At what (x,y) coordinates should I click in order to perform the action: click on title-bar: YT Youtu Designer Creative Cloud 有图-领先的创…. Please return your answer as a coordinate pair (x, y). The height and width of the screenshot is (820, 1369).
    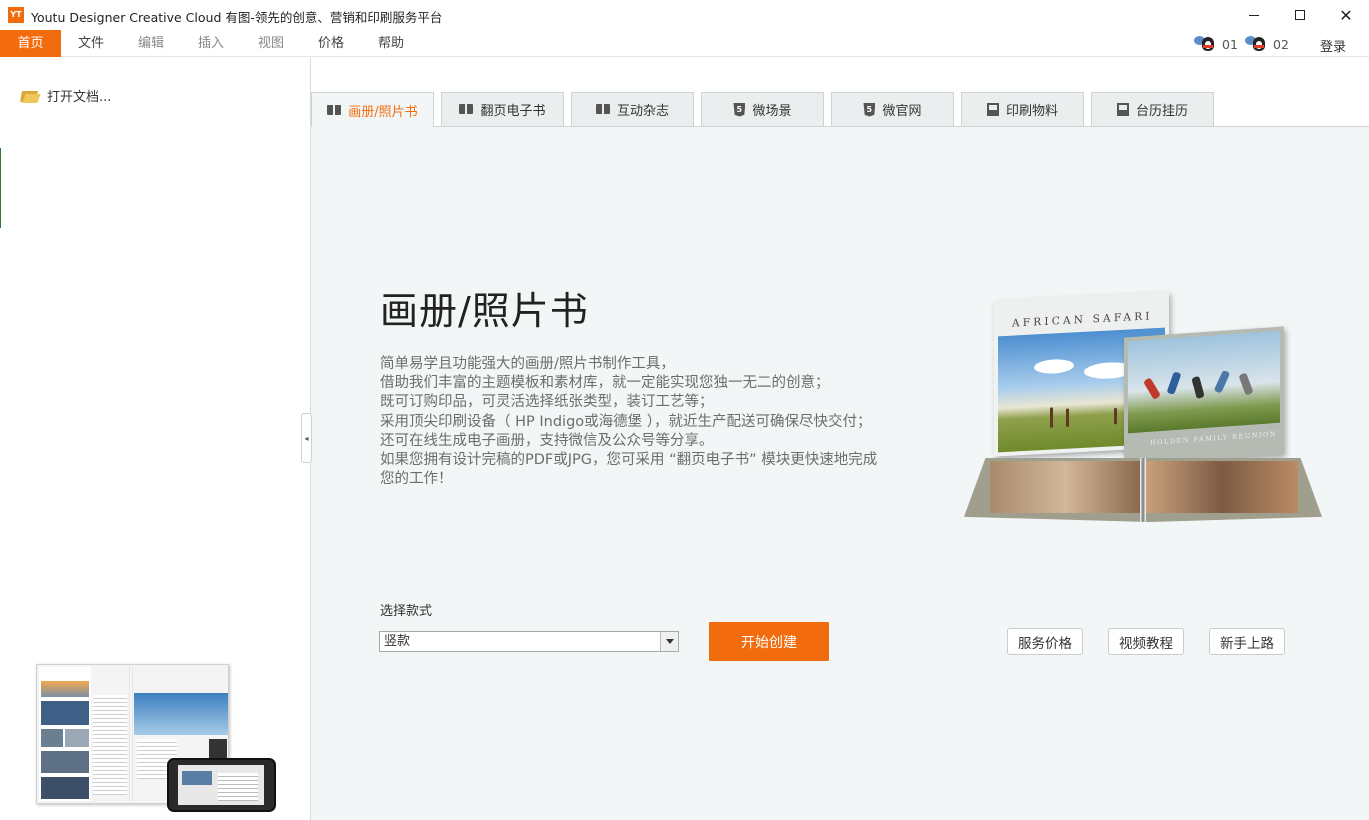
    Looking at the image, I should click on (684, 15).